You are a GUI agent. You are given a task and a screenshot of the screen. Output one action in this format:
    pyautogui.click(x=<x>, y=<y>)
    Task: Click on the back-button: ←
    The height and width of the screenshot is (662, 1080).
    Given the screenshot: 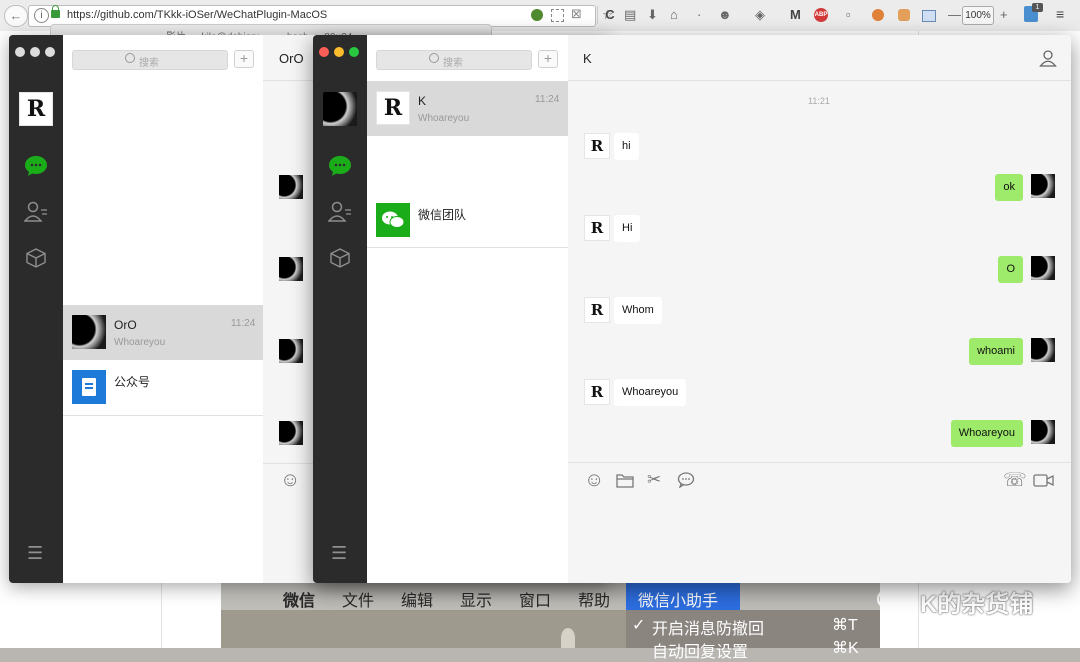 What is the action you would take?
    pyautogui.click(x=16, y=16)
    